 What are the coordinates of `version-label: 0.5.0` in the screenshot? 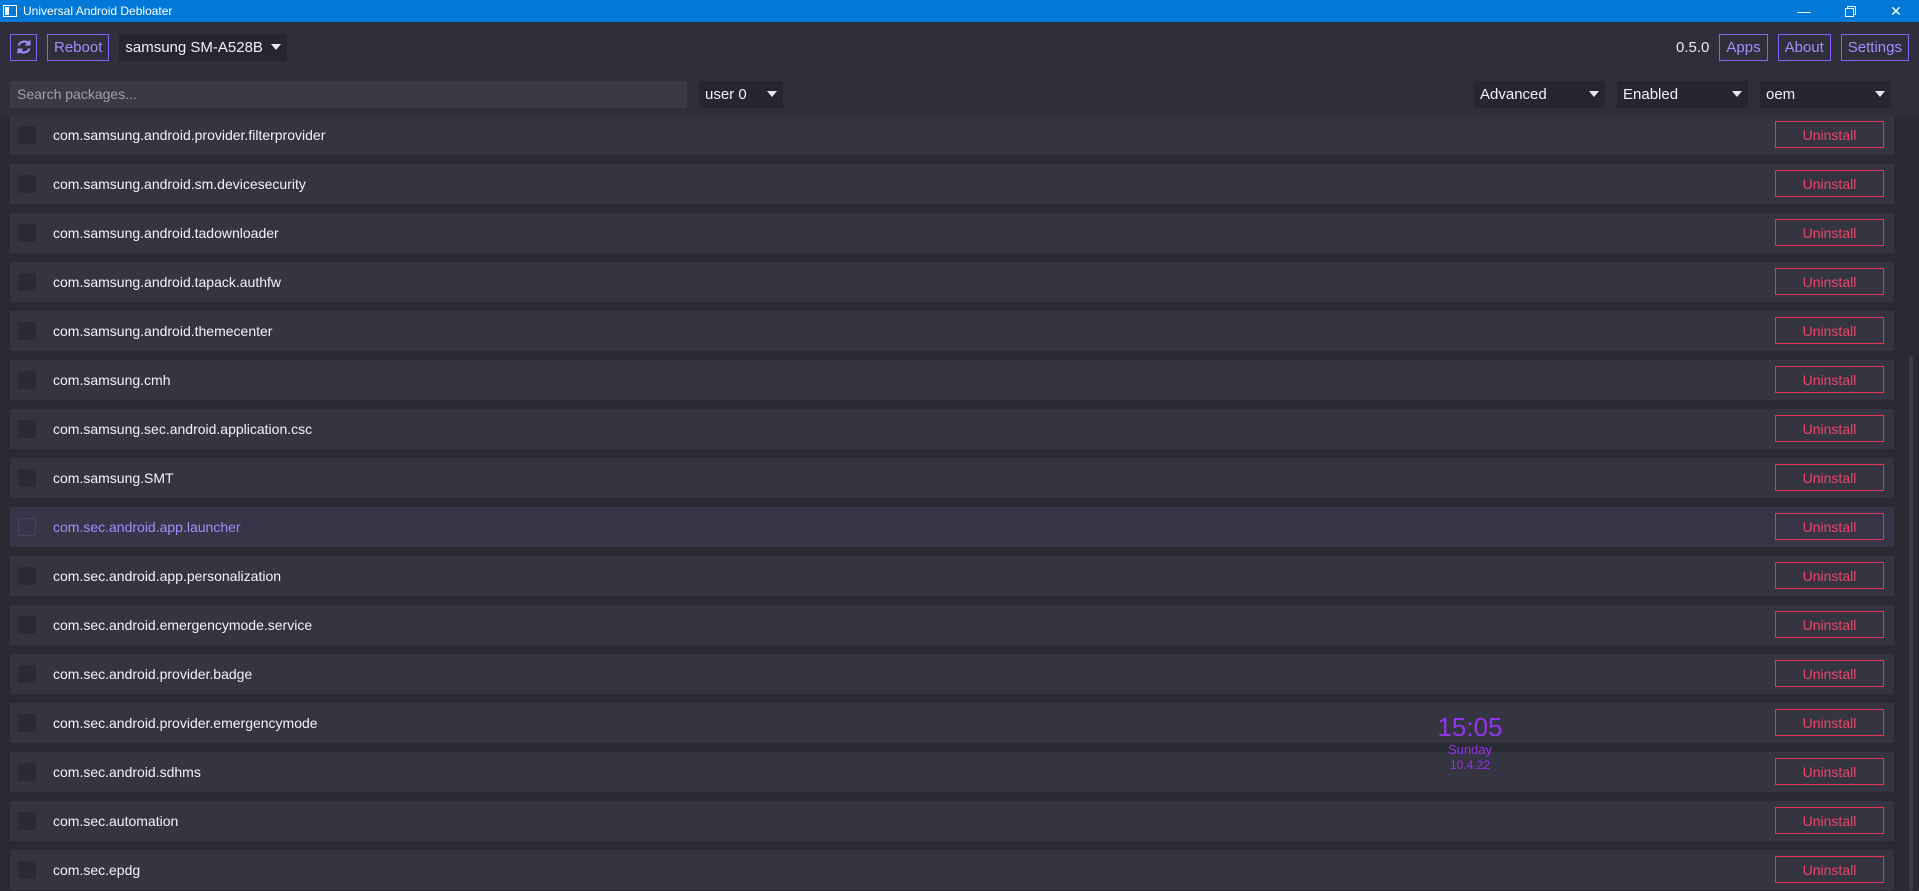 It's located at (1693, 47).